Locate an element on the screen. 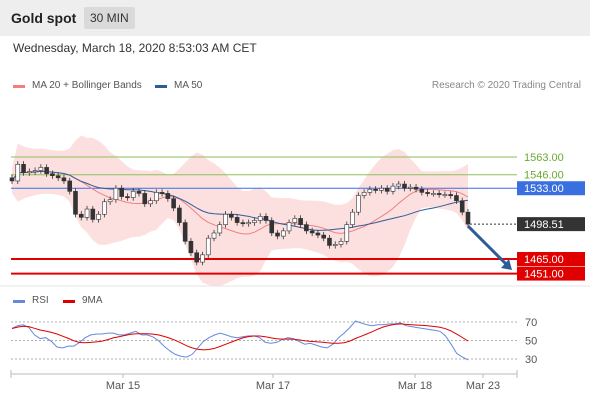 Image resolution: width=590 pixels, height=400 pixels. x-tick-label: Mar 15 is located at coordinates (123, 386).